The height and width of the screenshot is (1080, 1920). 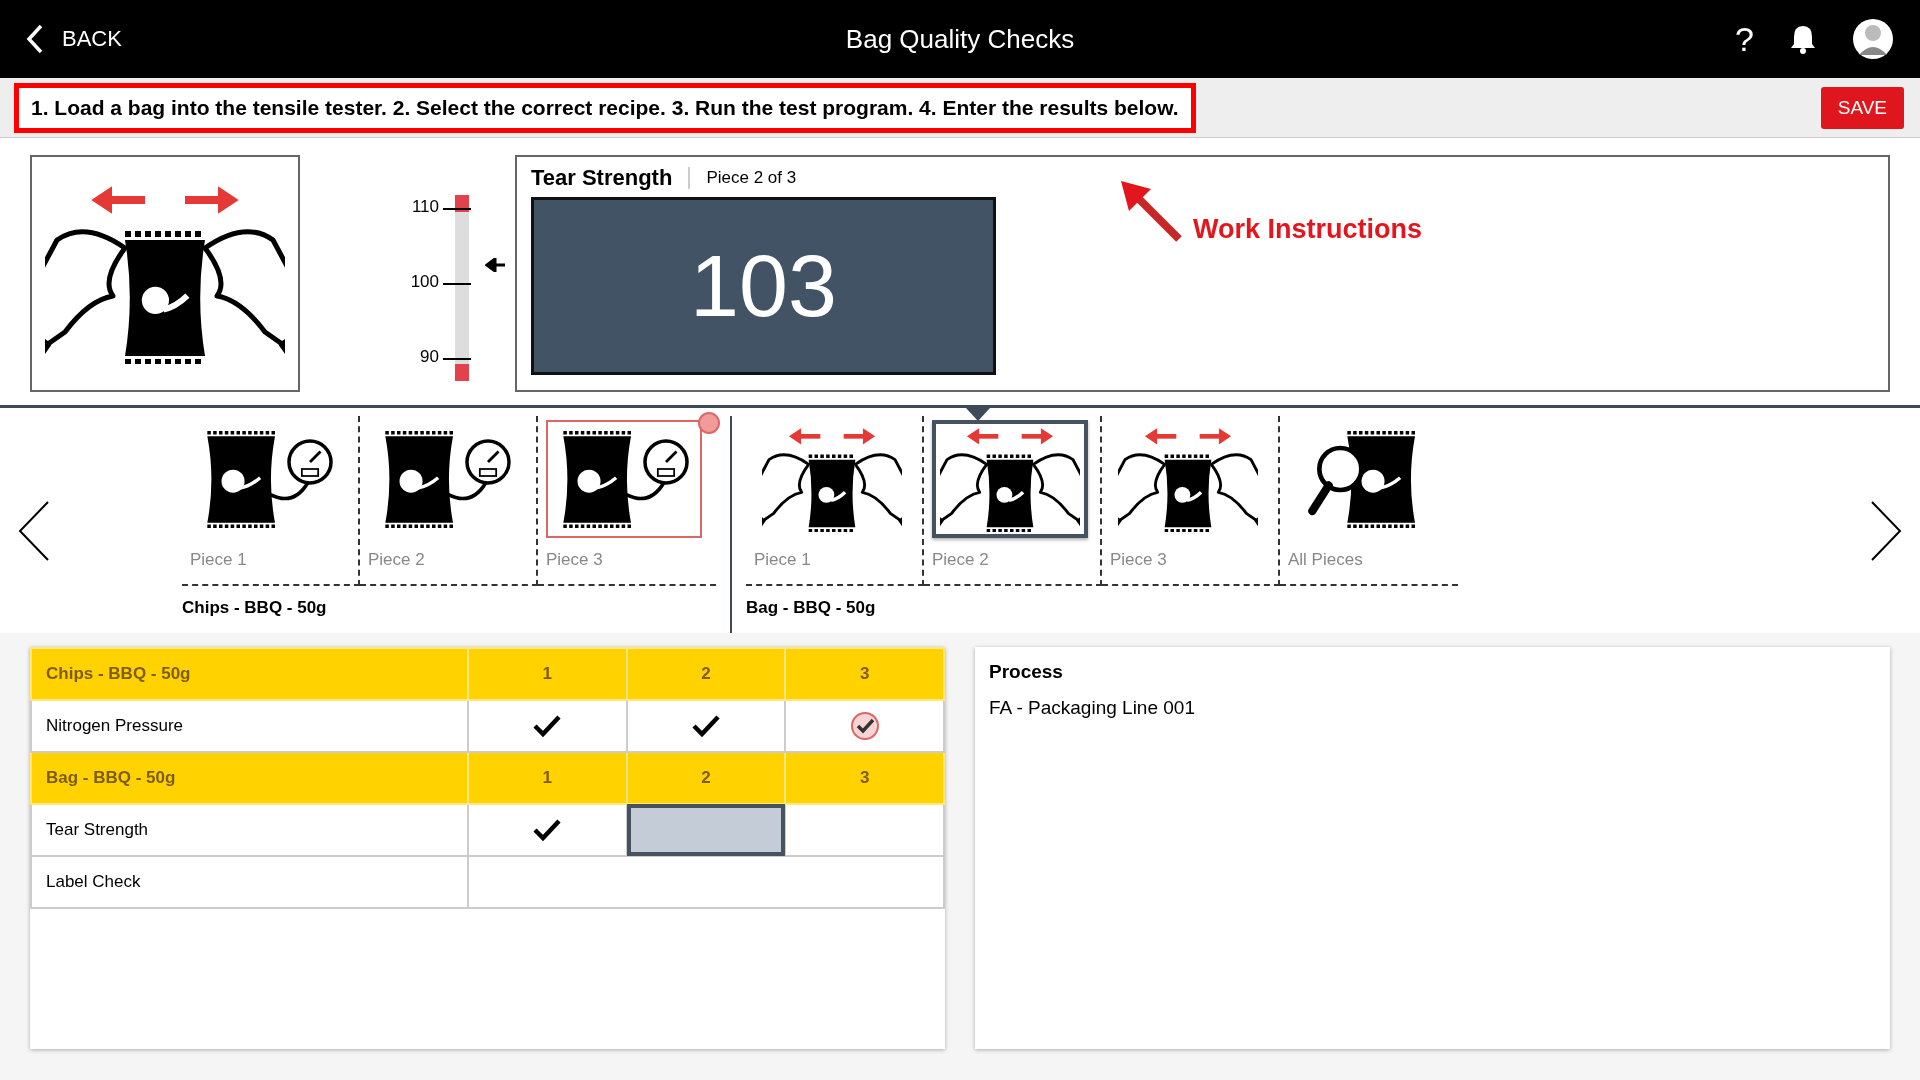 I want to click on gauge-tick-label: 110, so click(x=424, y=207).